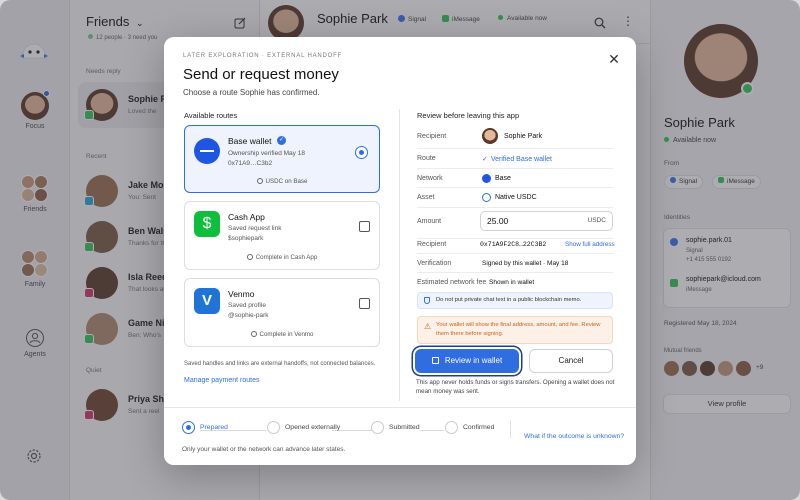 The image size is (800, 500). Describe the element at coordinates (516, 197) in the screenshot. I see `review-asset-value: Native USDC` at that location.